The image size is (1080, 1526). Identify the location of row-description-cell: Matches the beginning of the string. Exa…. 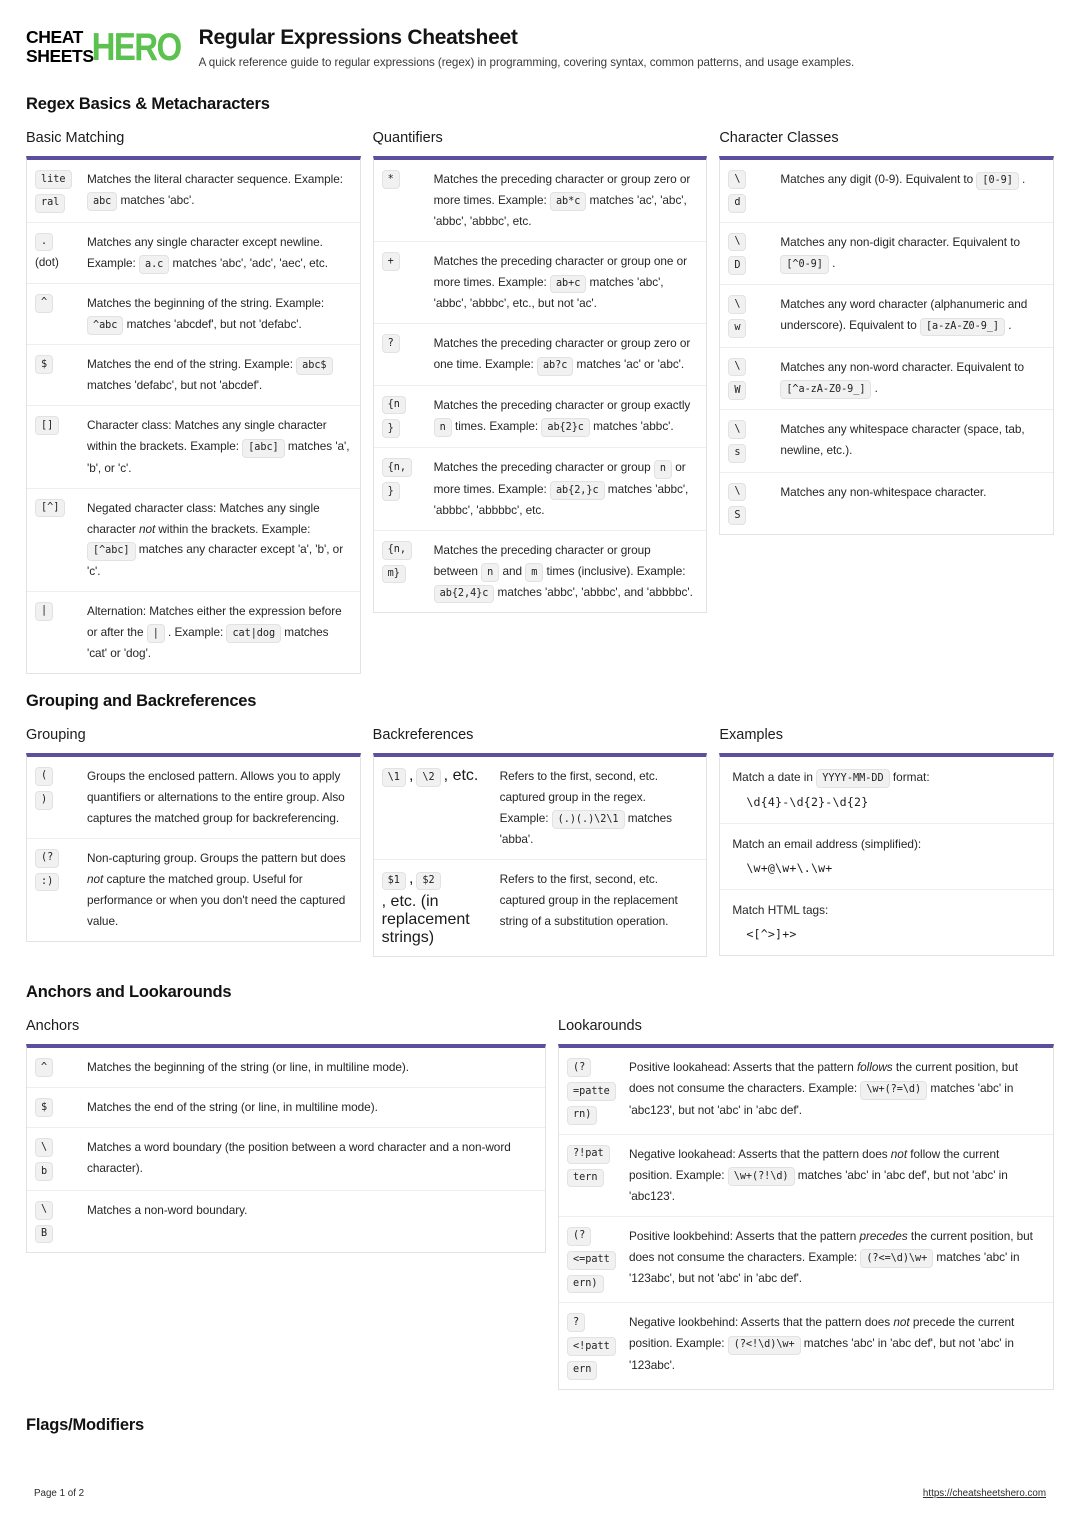
(218, 314).